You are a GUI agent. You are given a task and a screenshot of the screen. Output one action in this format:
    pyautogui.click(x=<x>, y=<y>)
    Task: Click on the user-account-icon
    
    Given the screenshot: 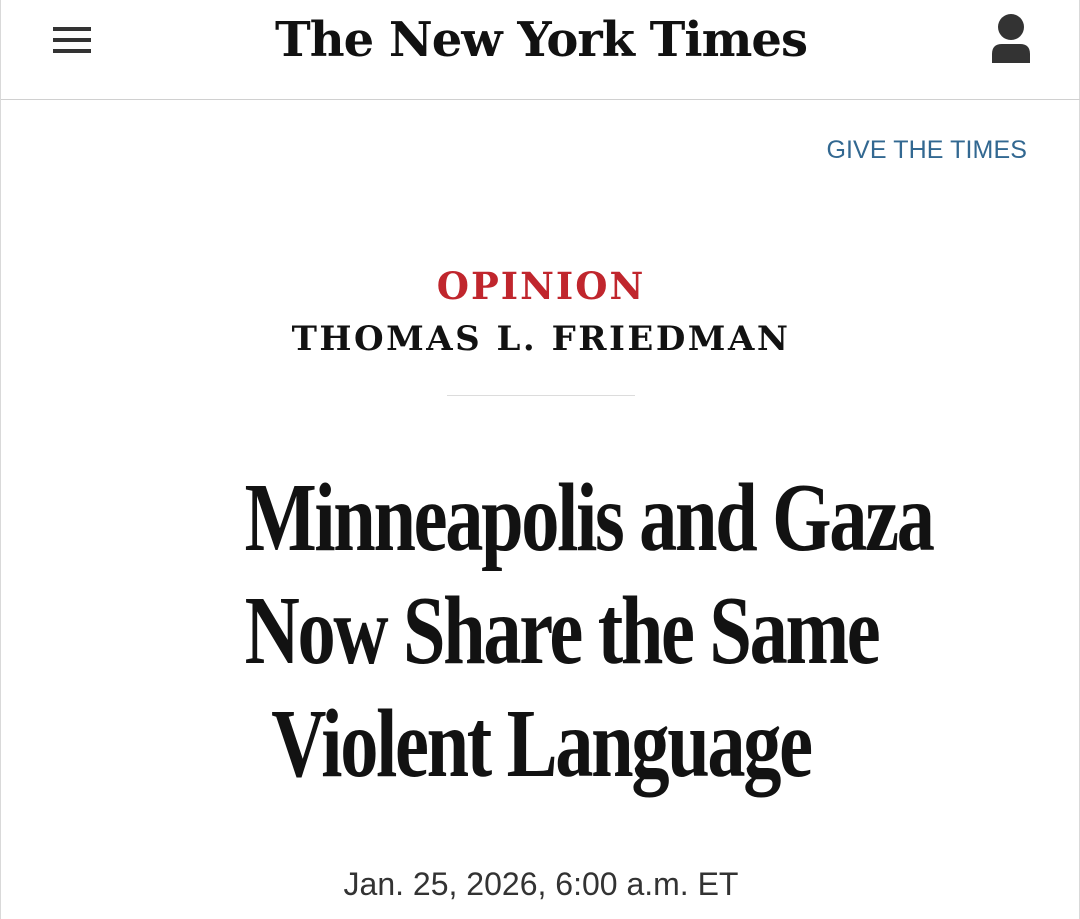 What is the action you would take?
    pyautogui.click(x=1011, y=38)
    